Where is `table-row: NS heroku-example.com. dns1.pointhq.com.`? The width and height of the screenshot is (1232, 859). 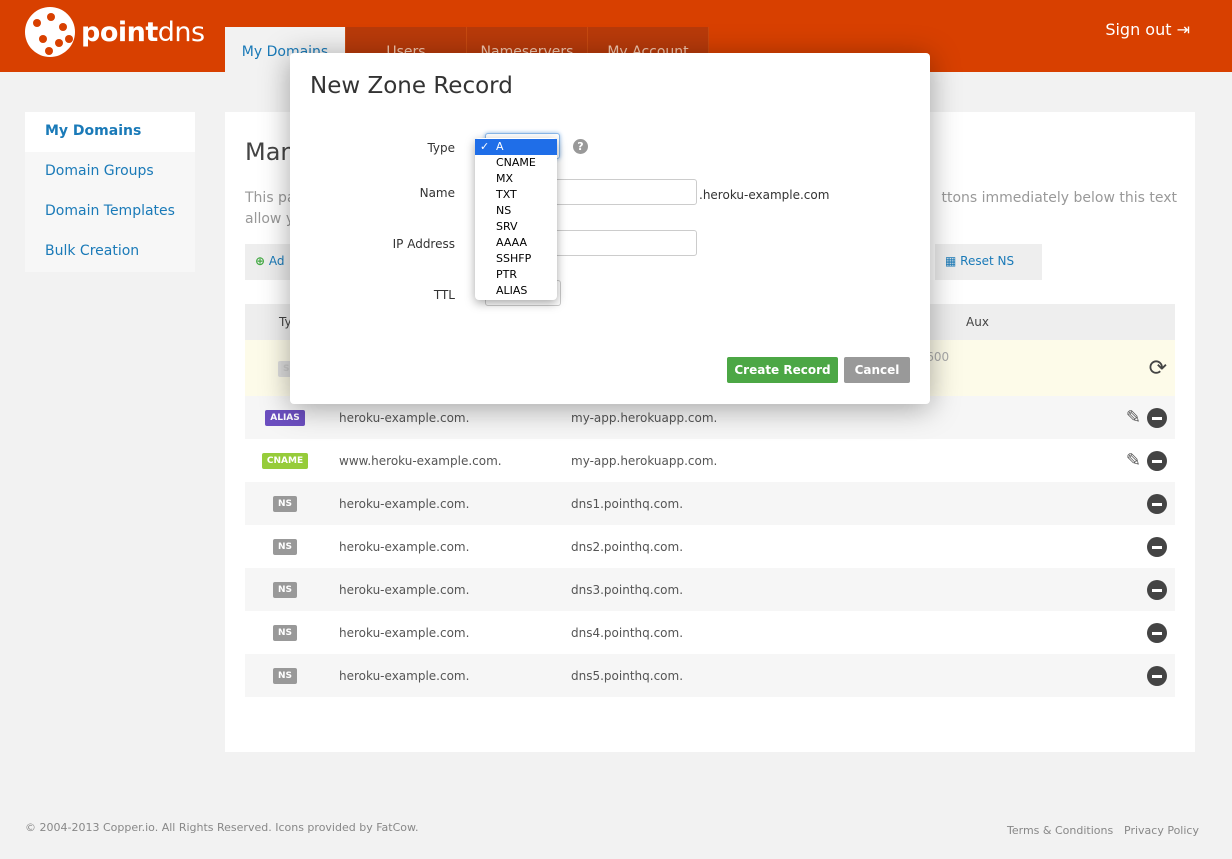 table-row: NS heroku-example.com. dns1.pointhq.com. is located at coordinates (710, 503).